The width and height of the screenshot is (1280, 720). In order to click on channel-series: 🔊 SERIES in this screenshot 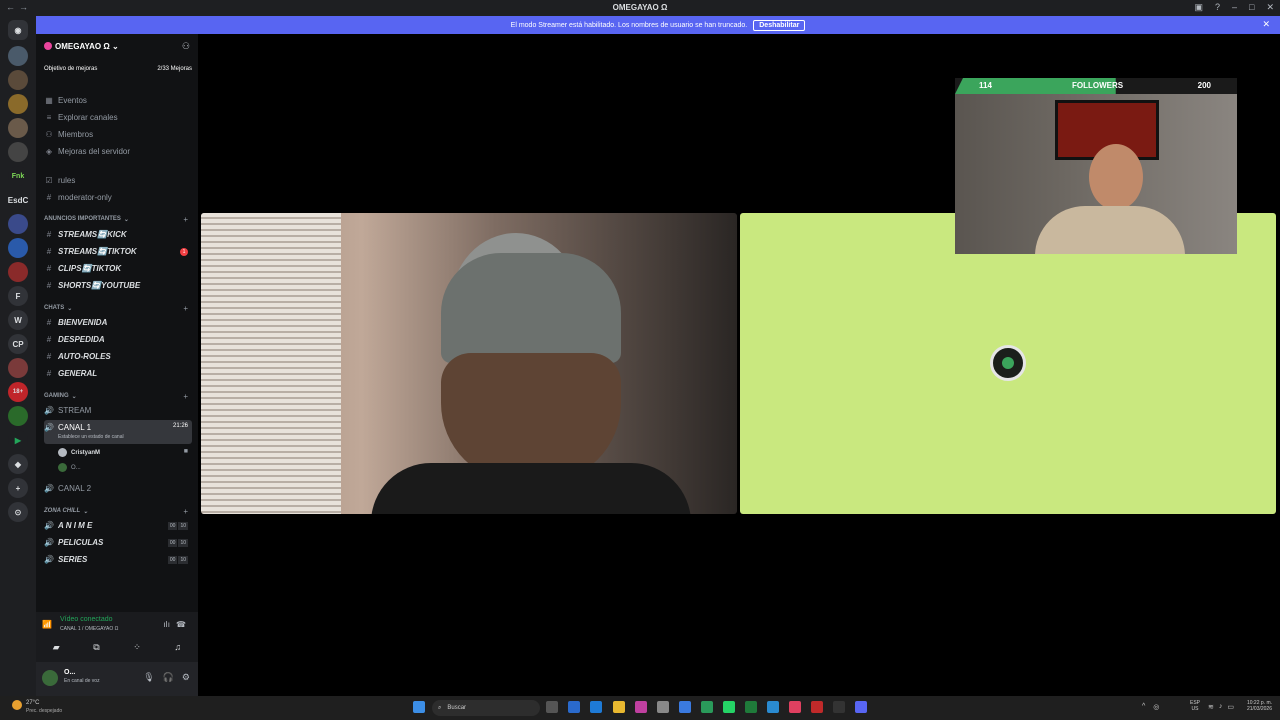, I will do `click(65, 559)`.